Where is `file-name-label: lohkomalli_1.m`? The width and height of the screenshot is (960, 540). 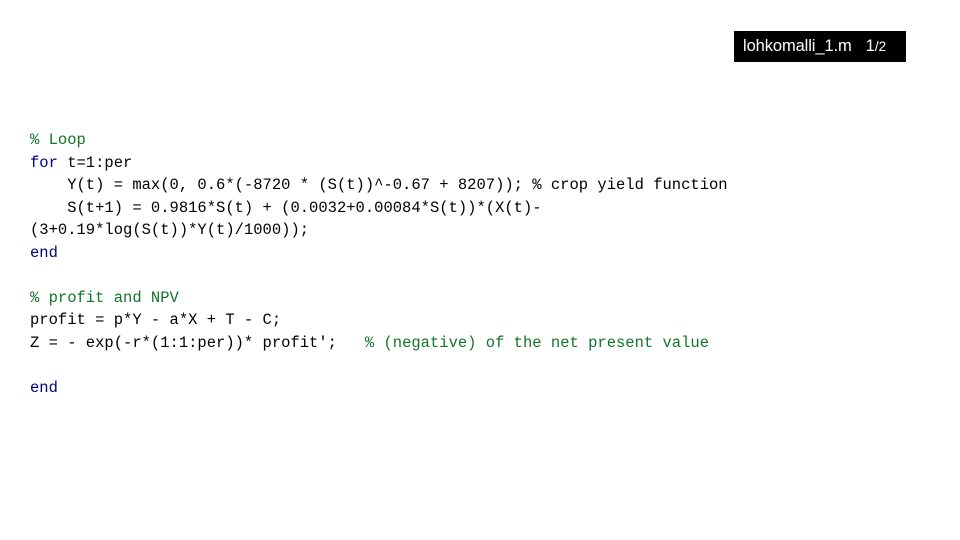
file-name-label: lohkomalli_1.m is located at coordinates (797, 46).